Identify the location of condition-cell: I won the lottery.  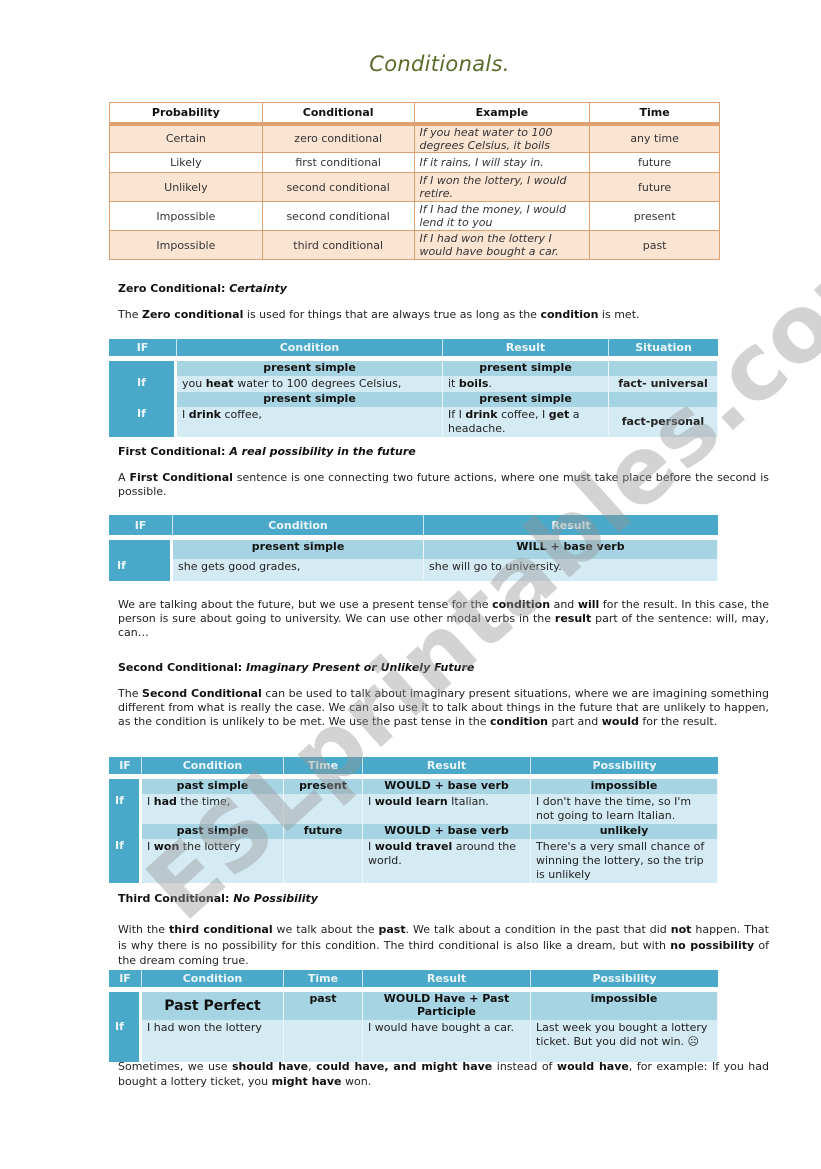
(213, 861).